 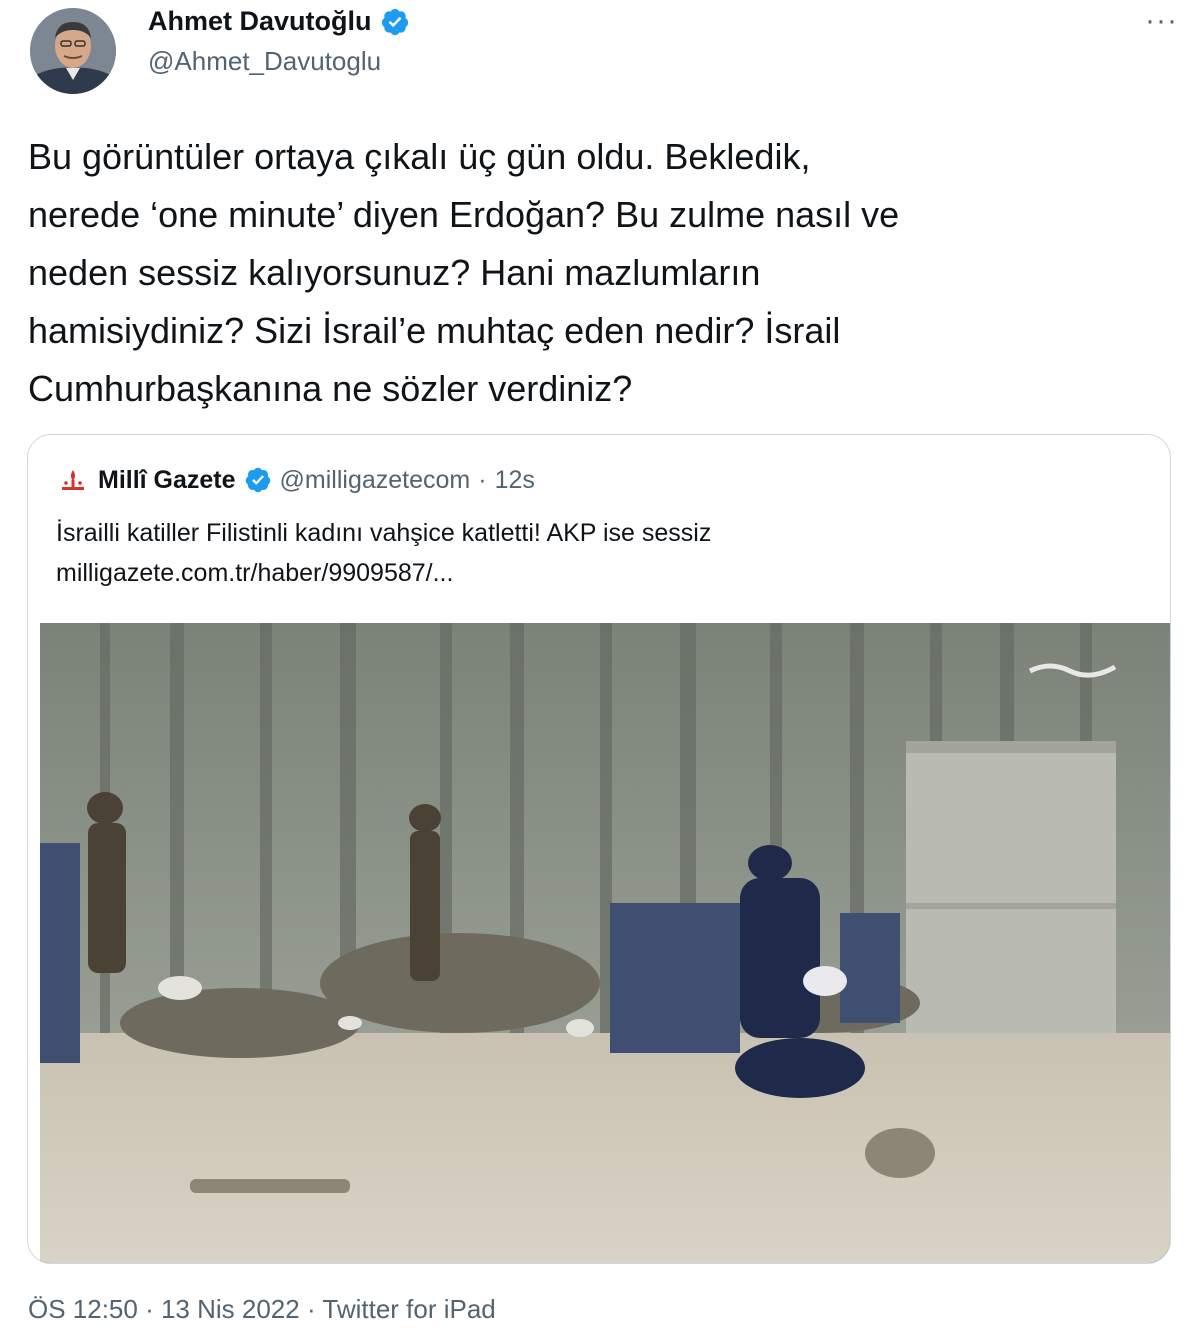 I want to click on avatar-image, so click(x=73, y=51).